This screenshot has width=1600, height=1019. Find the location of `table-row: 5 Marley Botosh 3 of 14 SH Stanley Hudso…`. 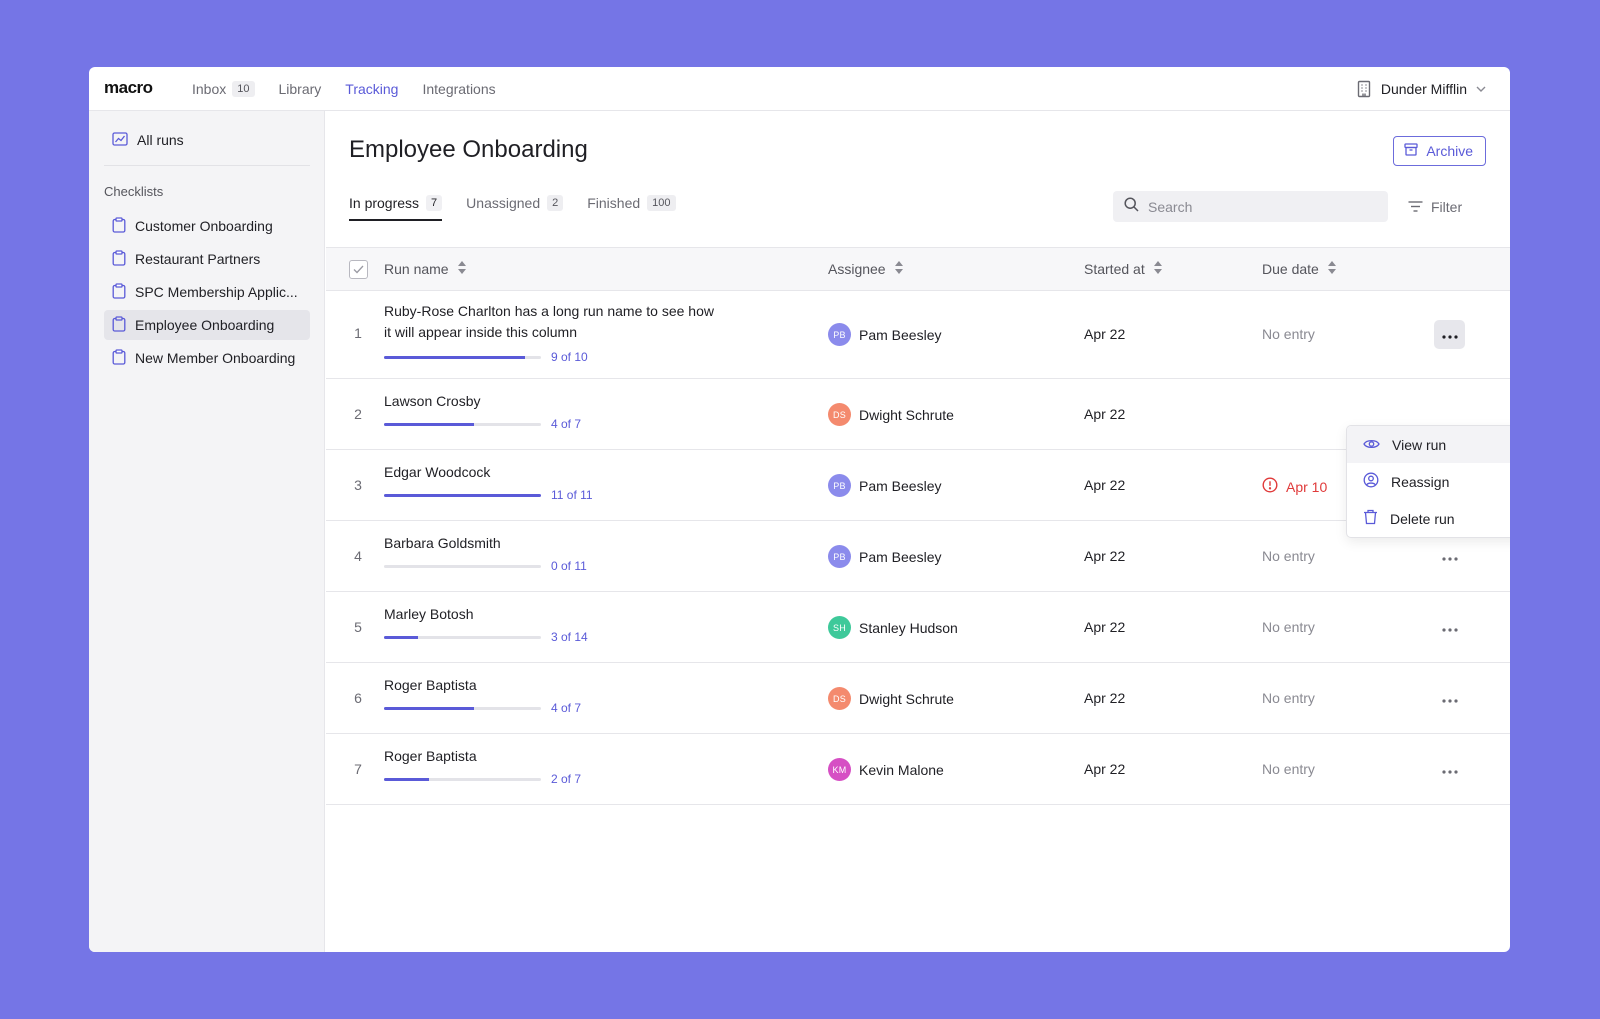

table-row: 5 Marley Botosh 3 of 14 SH Stanley Hudso… is located at coordinates (918, 627).